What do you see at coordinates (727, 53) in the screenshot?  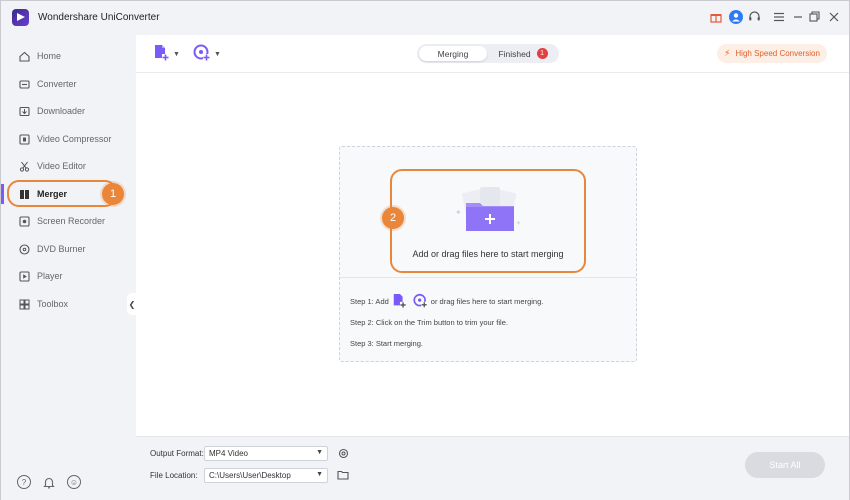 I see `lightning-icon: ⚡` at bounding box center [727, 53].